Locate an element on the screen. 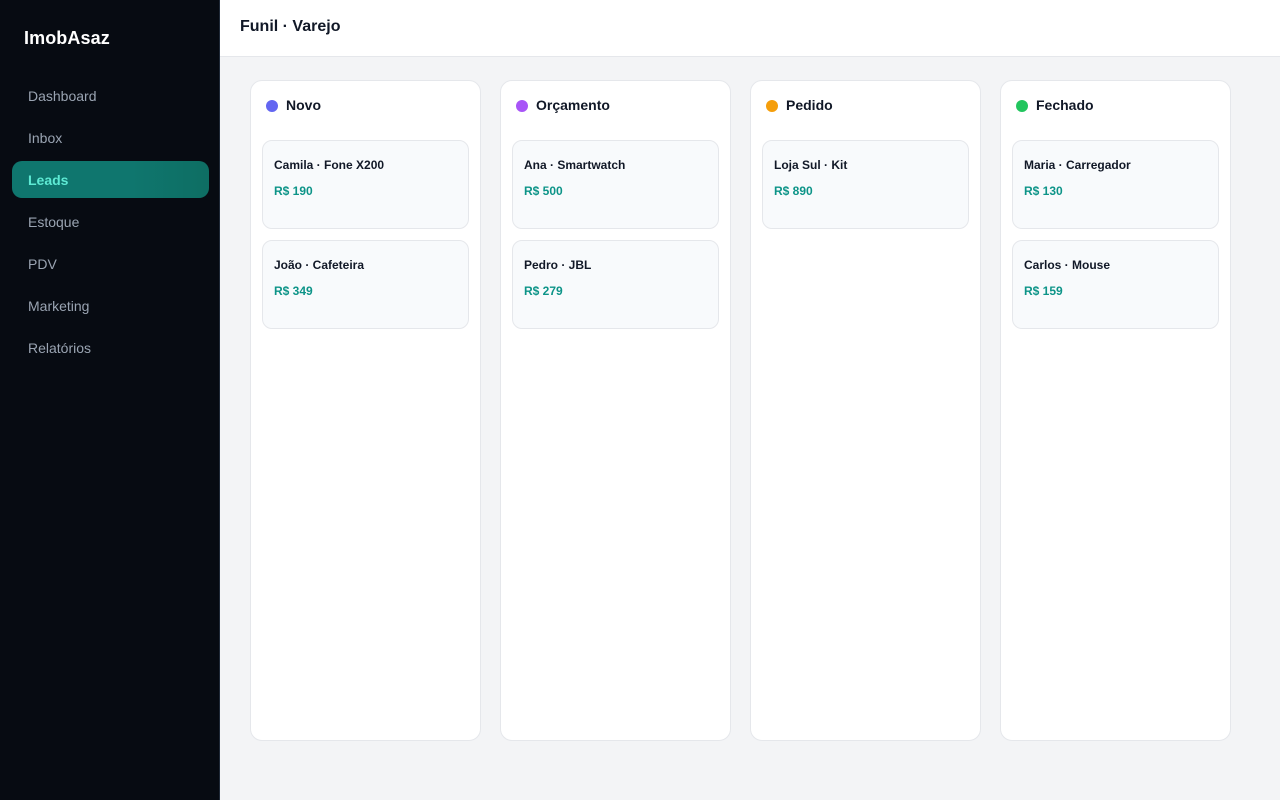 The height and width of the screenshot is (800, 1280). lead-card: Loja Sul · Kit R$ 890 is located at coordinates (865, 184).